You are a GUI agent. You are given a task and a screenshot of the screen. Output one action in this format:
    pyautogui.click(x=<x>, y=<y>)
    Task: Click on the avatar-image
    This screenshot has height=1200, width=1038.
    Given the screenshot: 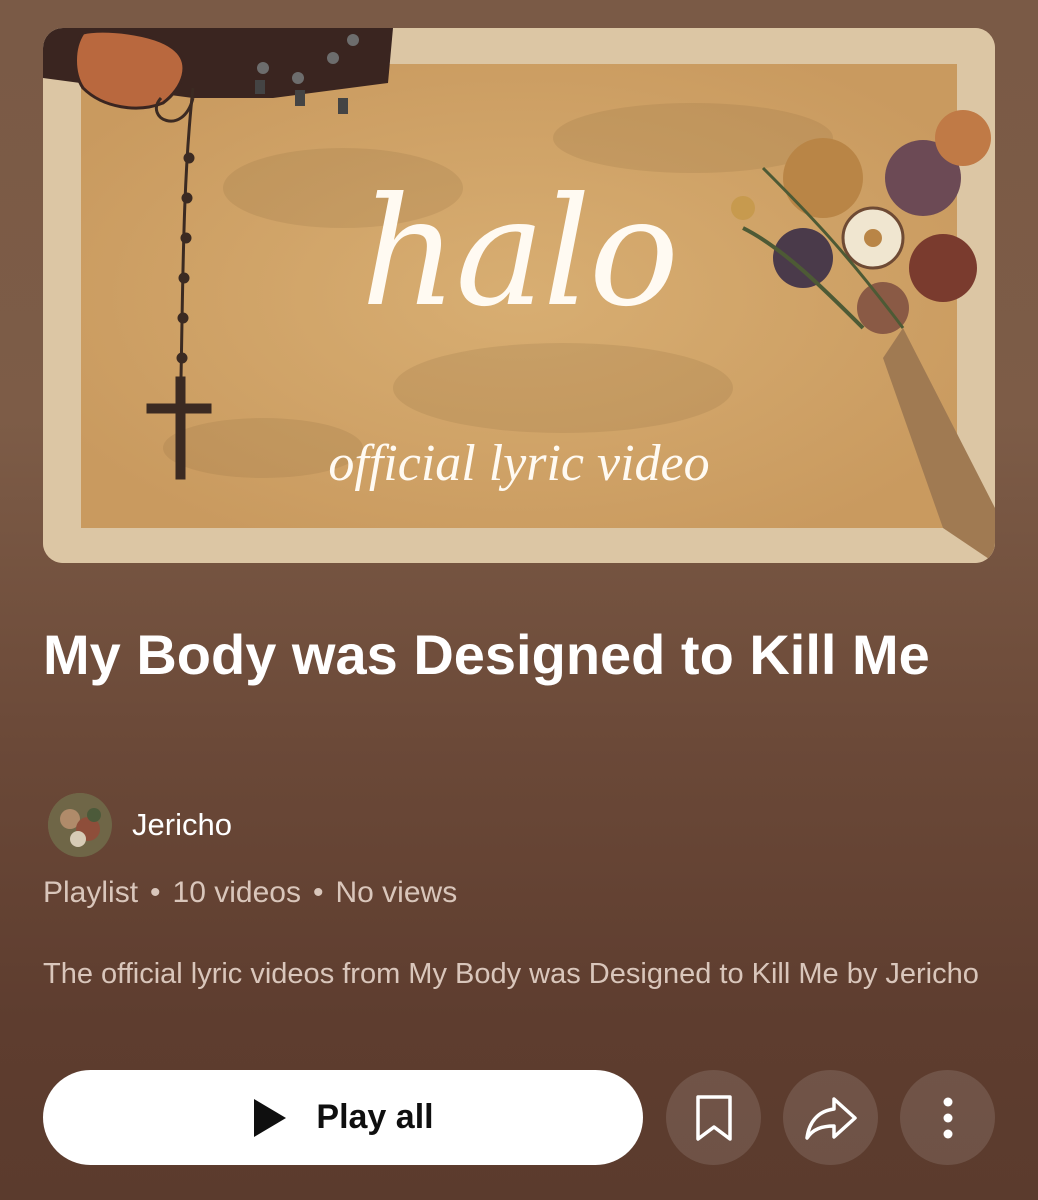 What is the action you would take?
    pyautogui.click(x=80, y=825)
    